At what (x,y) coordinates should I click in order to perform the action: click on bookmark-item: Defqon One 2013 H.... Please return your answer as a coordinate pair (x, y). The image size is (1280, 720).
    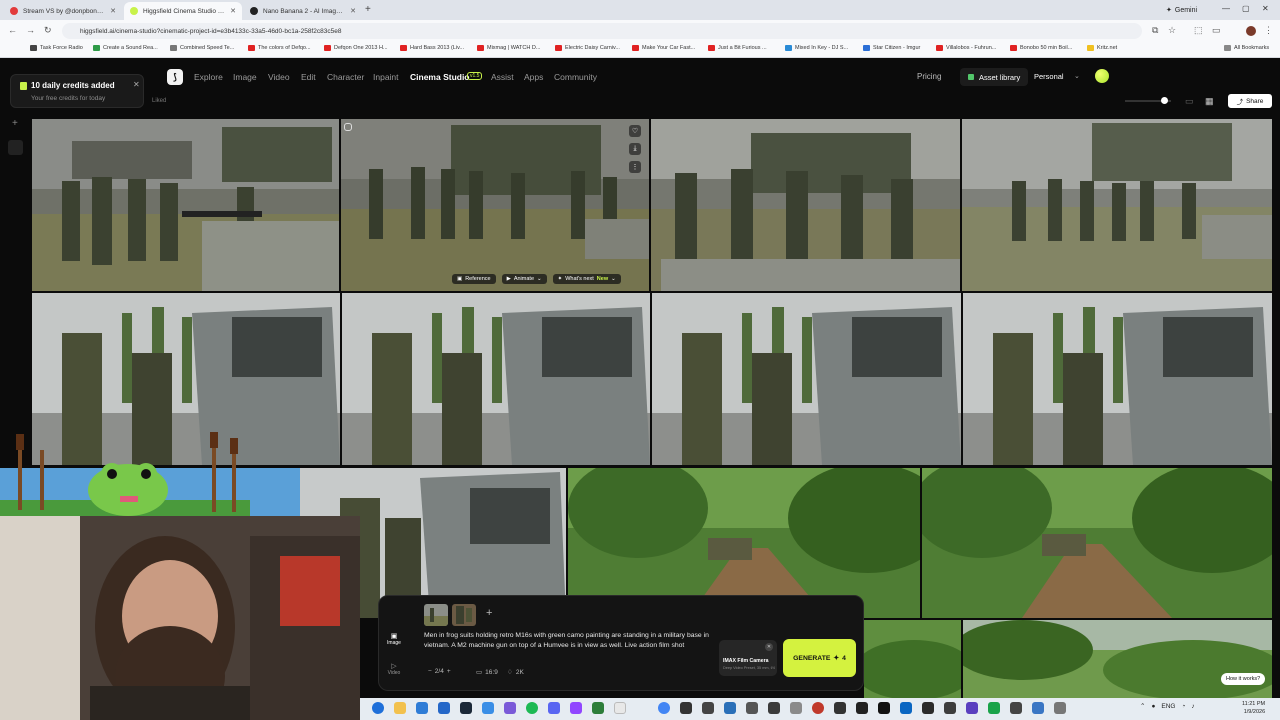
    Looking at the image, I should click on (356, 48).